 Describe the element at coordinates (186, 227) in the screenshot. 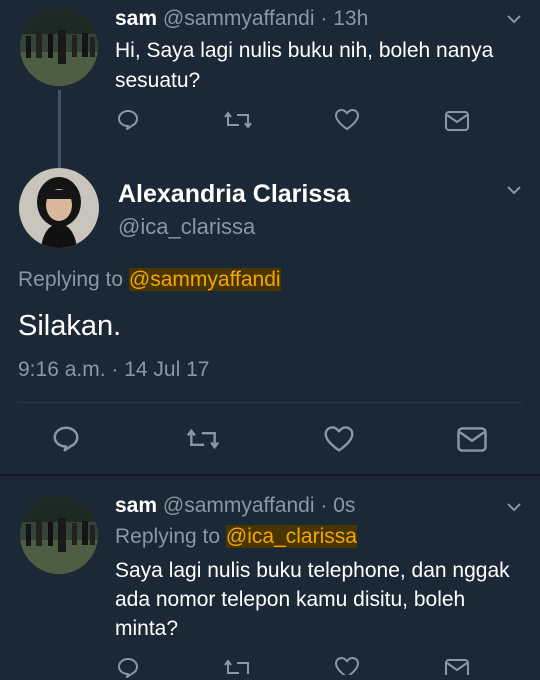

I see `main-author-handle: @ica_clarissa` at that location.